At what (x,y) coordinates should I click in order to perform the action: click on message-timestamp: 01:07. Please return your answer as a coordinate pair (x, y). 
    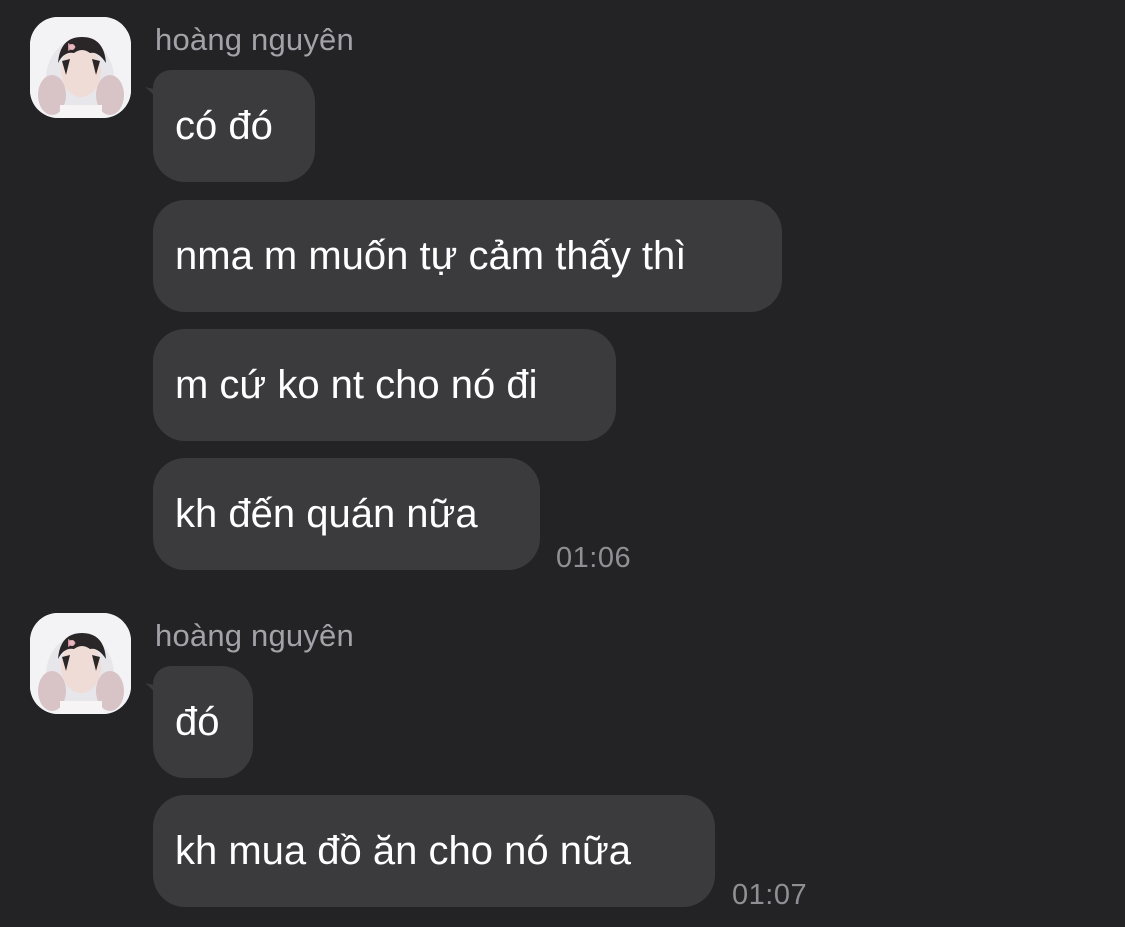
    Looking at the image, I should click on (770, 895).